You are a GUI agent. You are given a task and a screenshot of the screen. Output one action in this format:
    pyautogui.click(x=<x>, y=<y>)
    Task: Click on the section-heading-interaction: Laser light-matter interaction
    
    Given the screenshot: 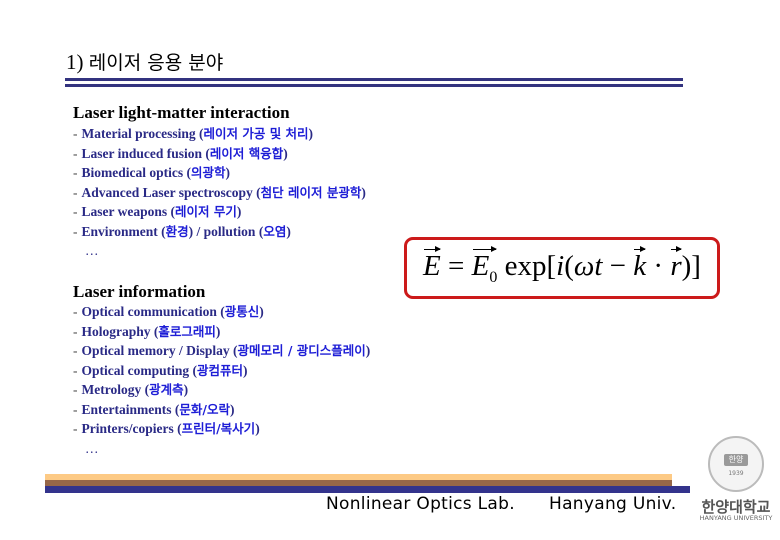 What is the action you would take?
    pyautogui.click(x=181, y=112)
    